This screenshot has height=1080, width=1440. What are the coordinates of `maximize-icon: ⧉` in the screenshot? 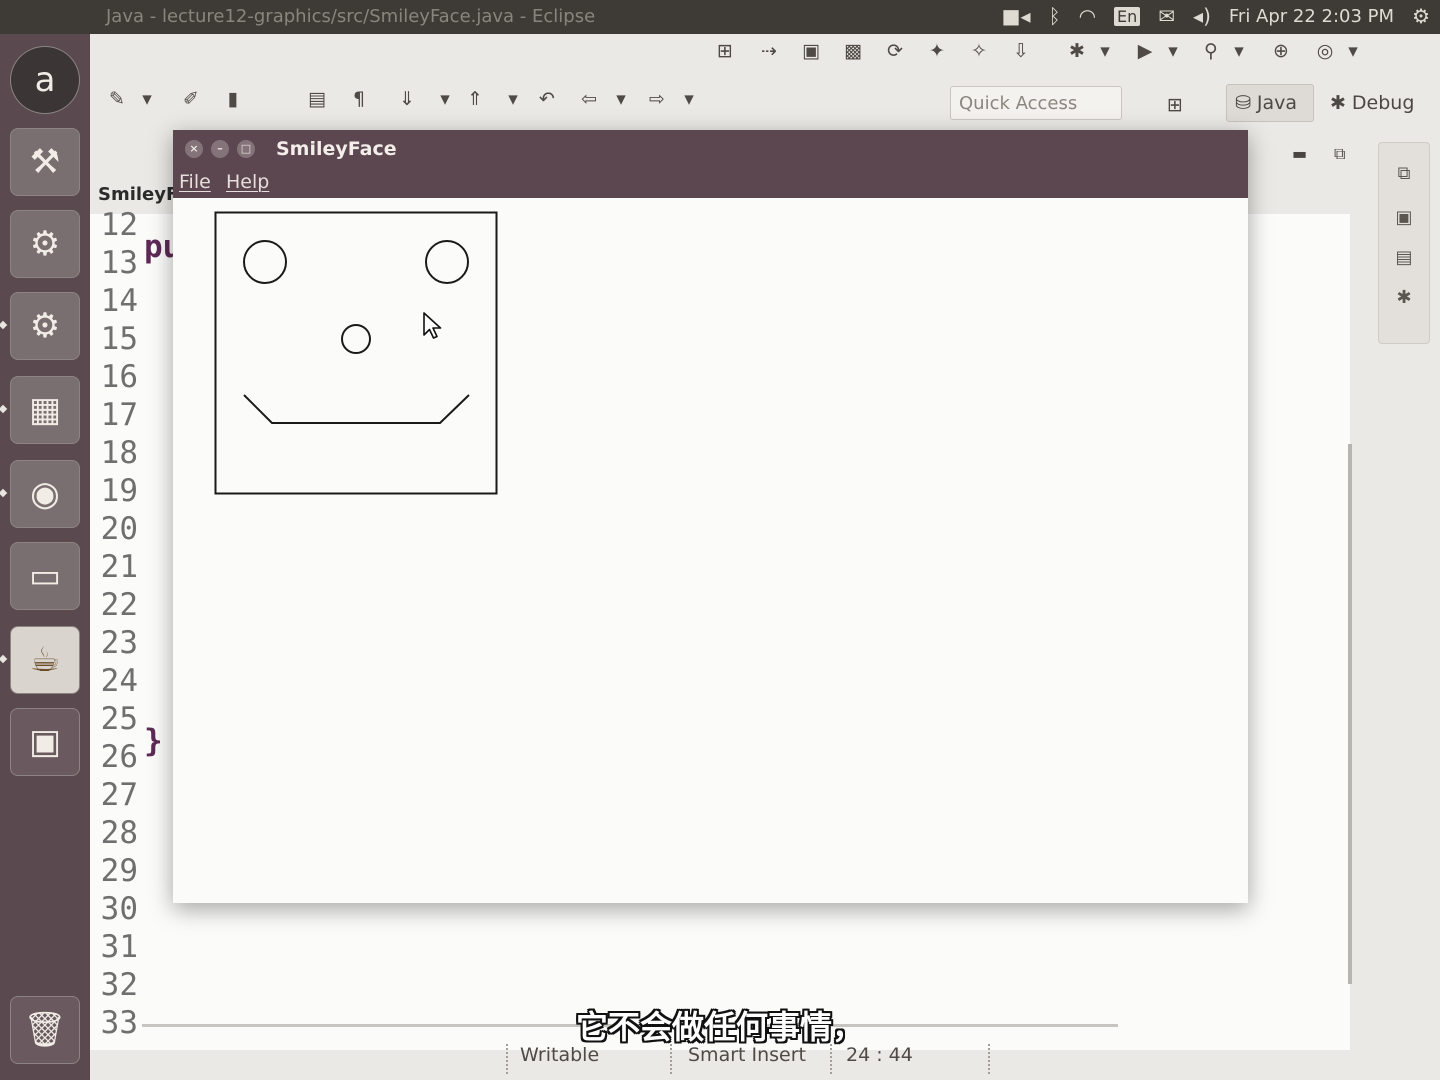 It's located at (1339, 159).